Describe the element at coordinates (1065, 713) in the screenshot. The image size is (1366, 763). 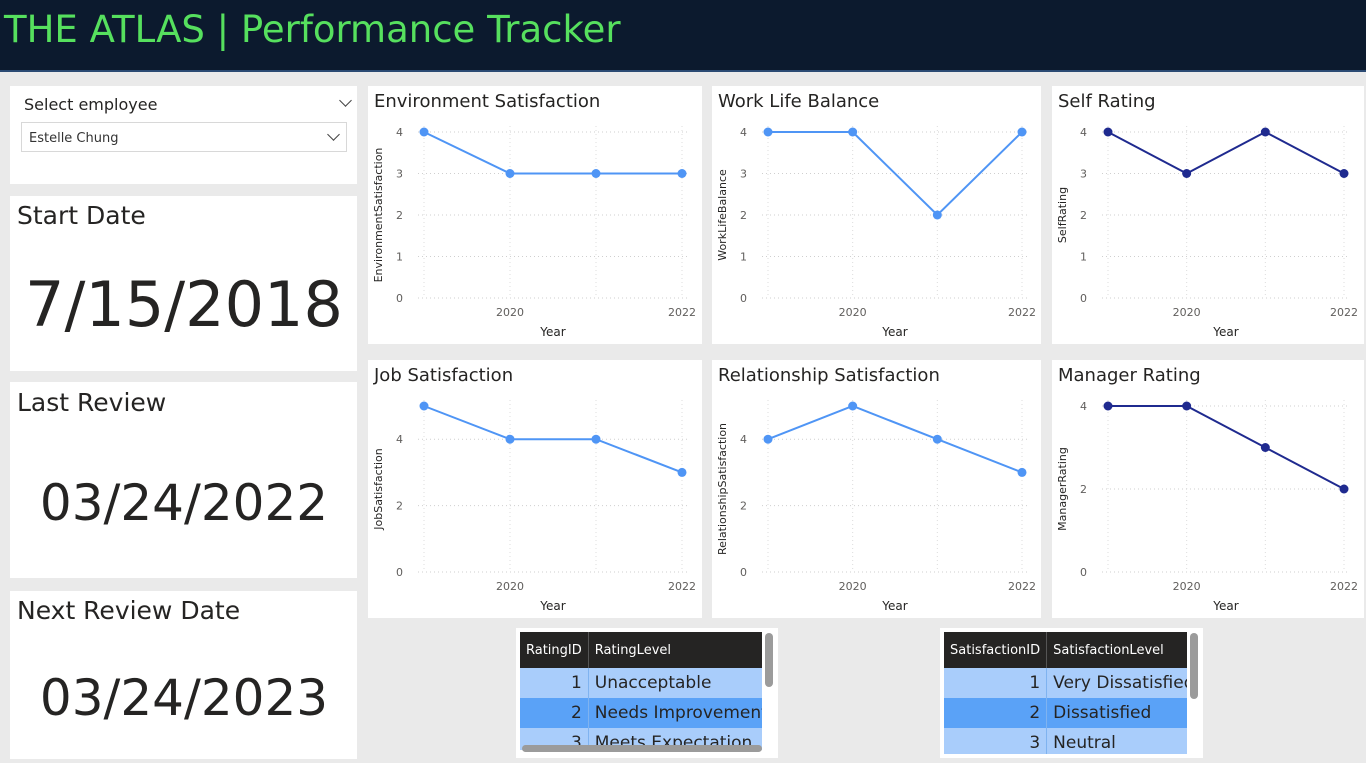
I see `table-row: 2 Dissatisfied` at that location.